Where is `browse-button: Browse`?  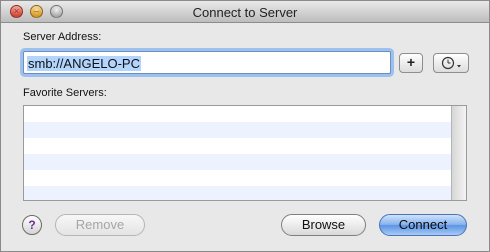 browse-button: Browse is located at coordinates (323, 225).